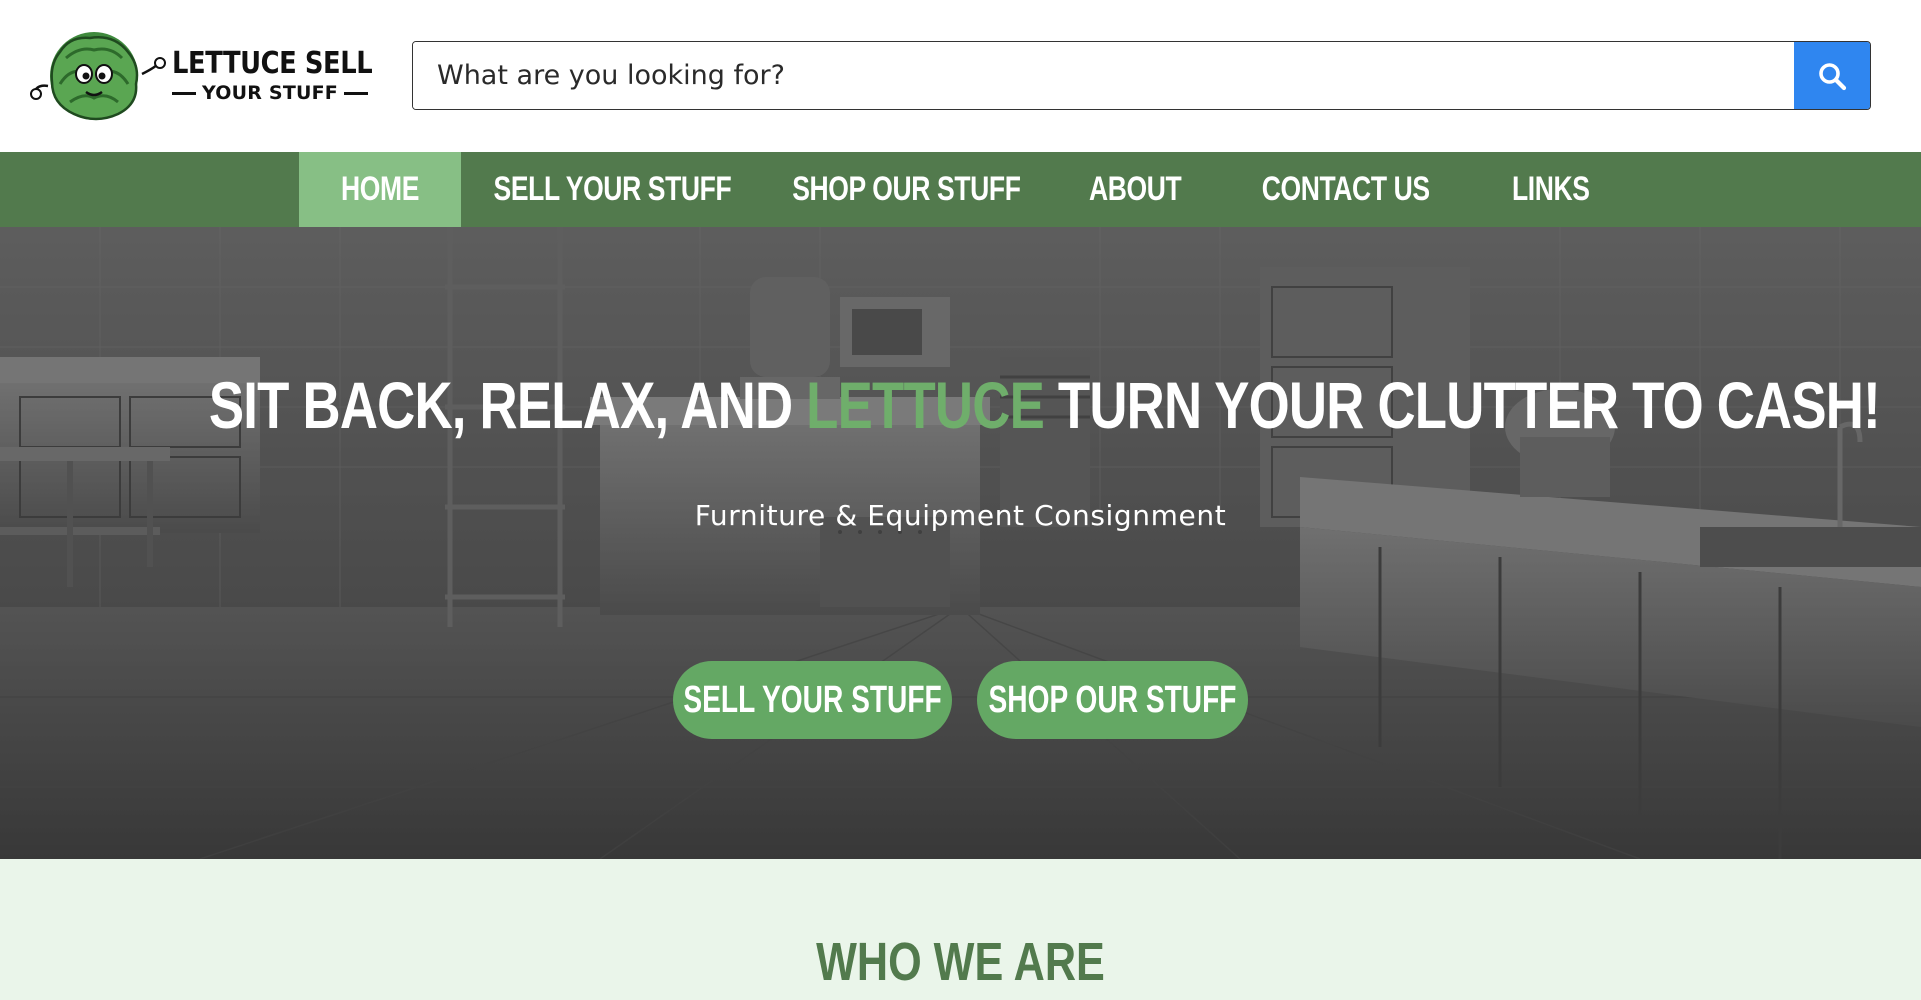 The width and height of the screenshot is (1921, 1000). What do you see at coordinates (906, 189) in the screenshot?
I see `nav-item-shop-our-stuff: SHOP OUR STUFF` at bounding box center [906, 189].